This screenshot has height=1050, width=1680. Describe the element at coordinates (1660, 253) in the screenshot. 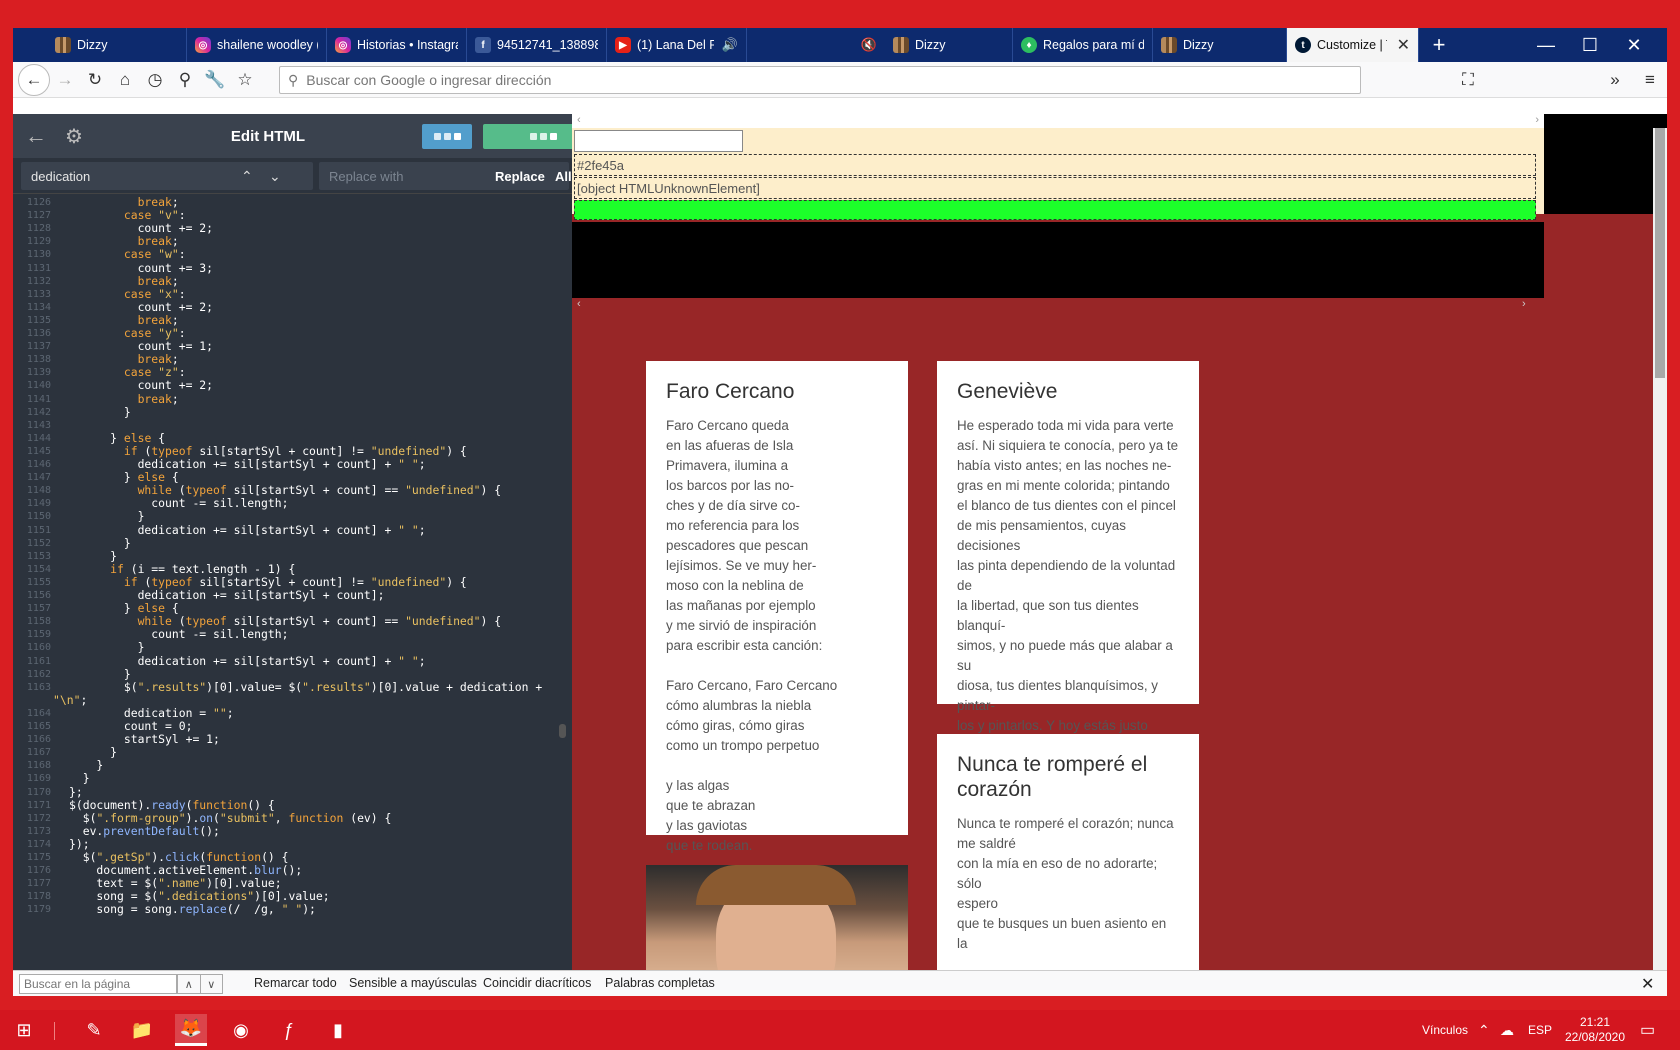

I see `preview-scrollbar-thumb` at that location.